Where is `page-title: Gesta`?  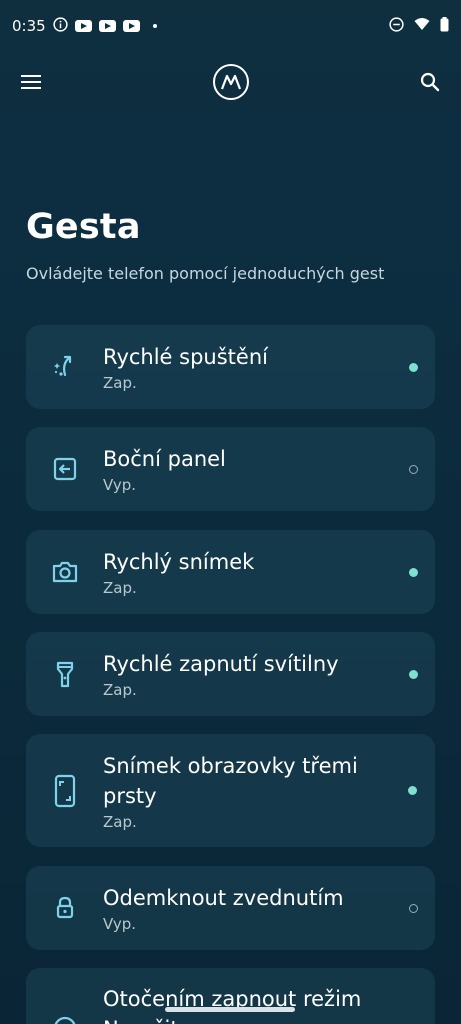
page-title: Gesta is located at coordinates (83, 227).